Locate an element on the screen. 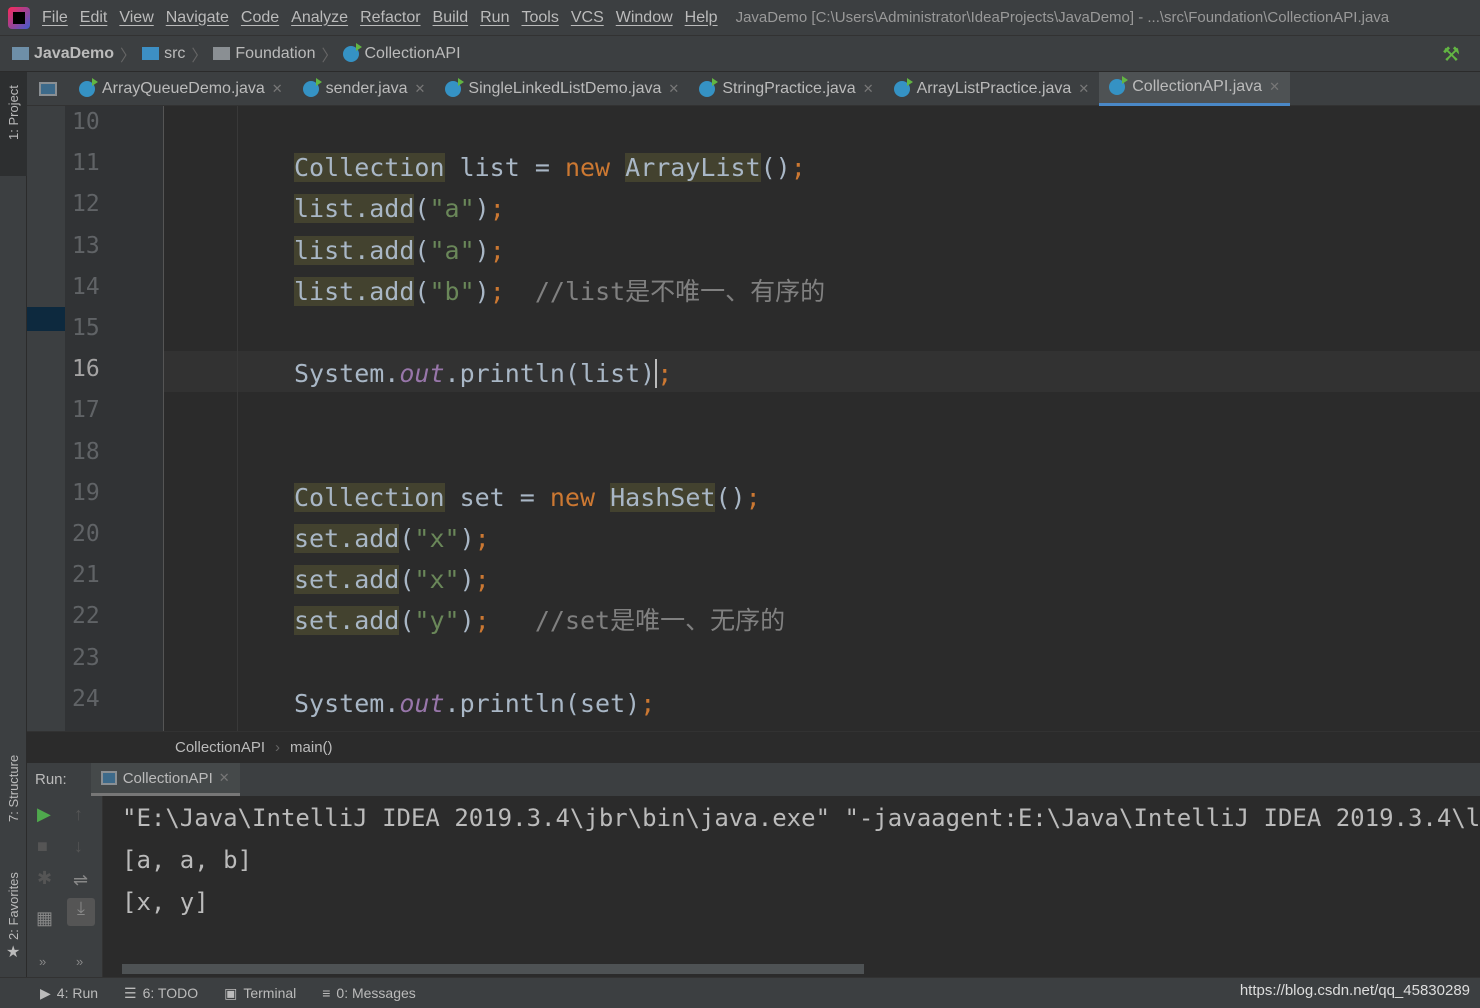 Image resolution: width=1480 pixels, height=1008 pixels. menu-refactor: Refactor is located at coordinates (390, 18).